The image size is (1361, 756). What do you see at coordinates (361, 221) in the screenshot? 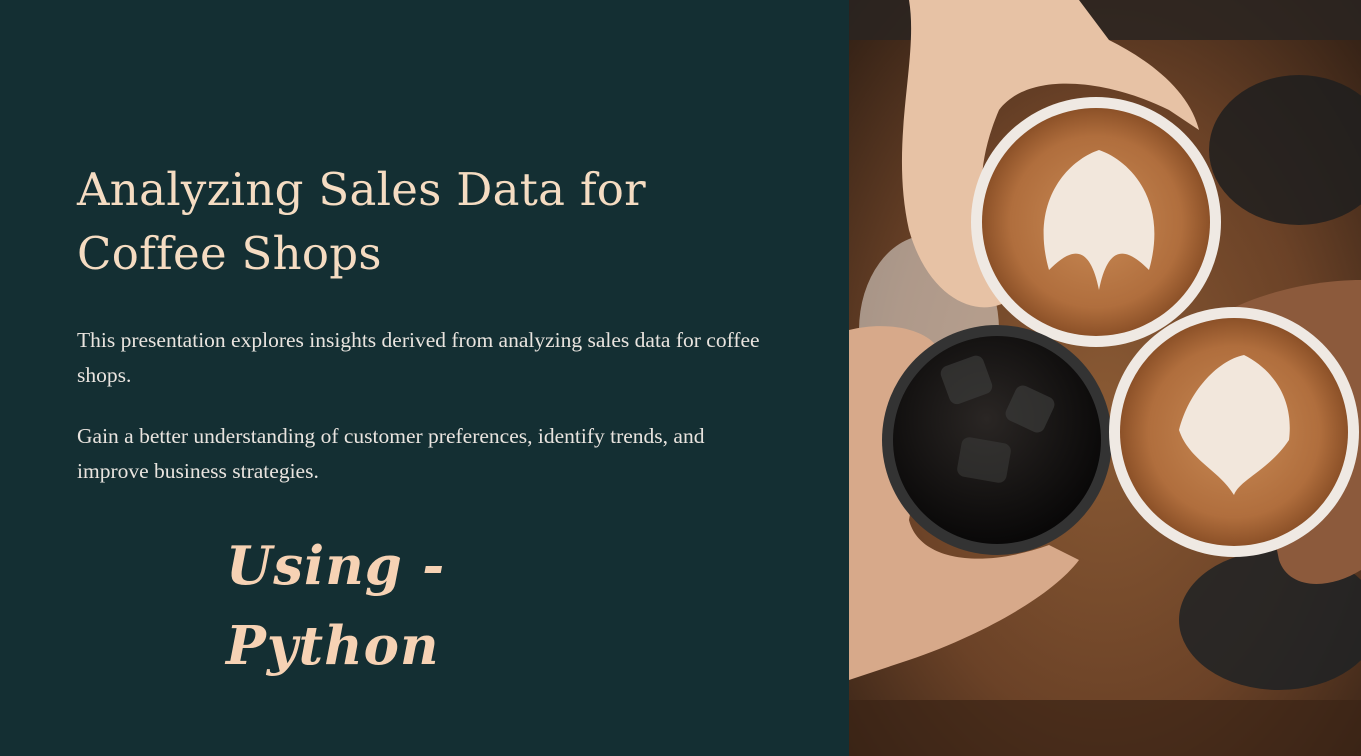
I see `slide-title: Analyzing Sales Data for Coffee Shops` at bounding box center [361, 221].